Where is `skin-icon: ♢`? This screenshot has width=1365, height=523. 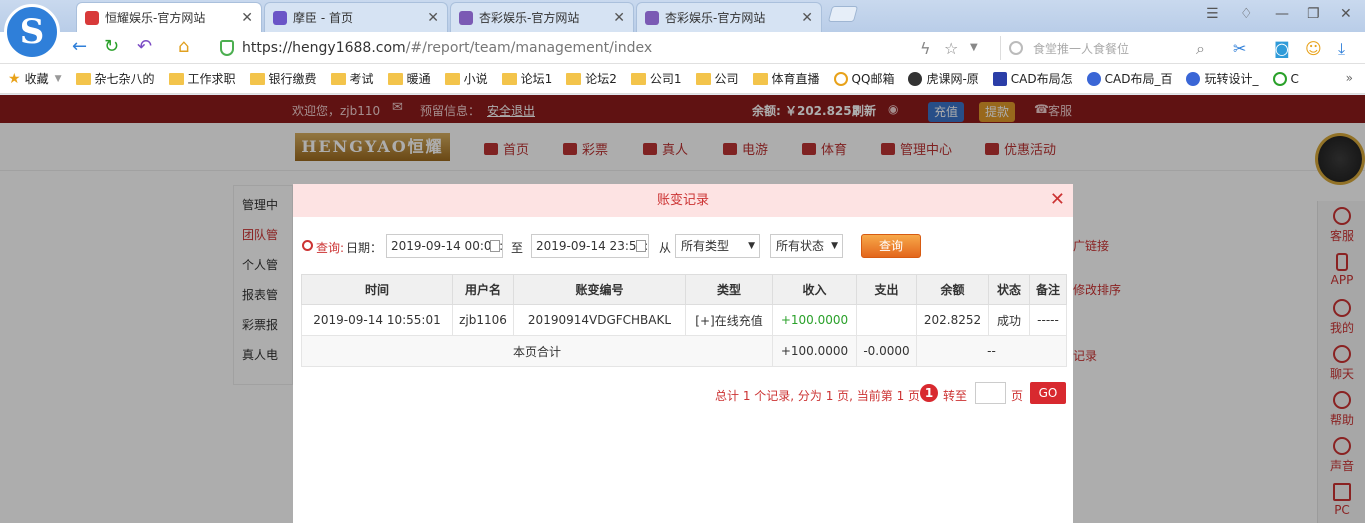
skin-icon: ♢ is located at coordinates (1246, 14).